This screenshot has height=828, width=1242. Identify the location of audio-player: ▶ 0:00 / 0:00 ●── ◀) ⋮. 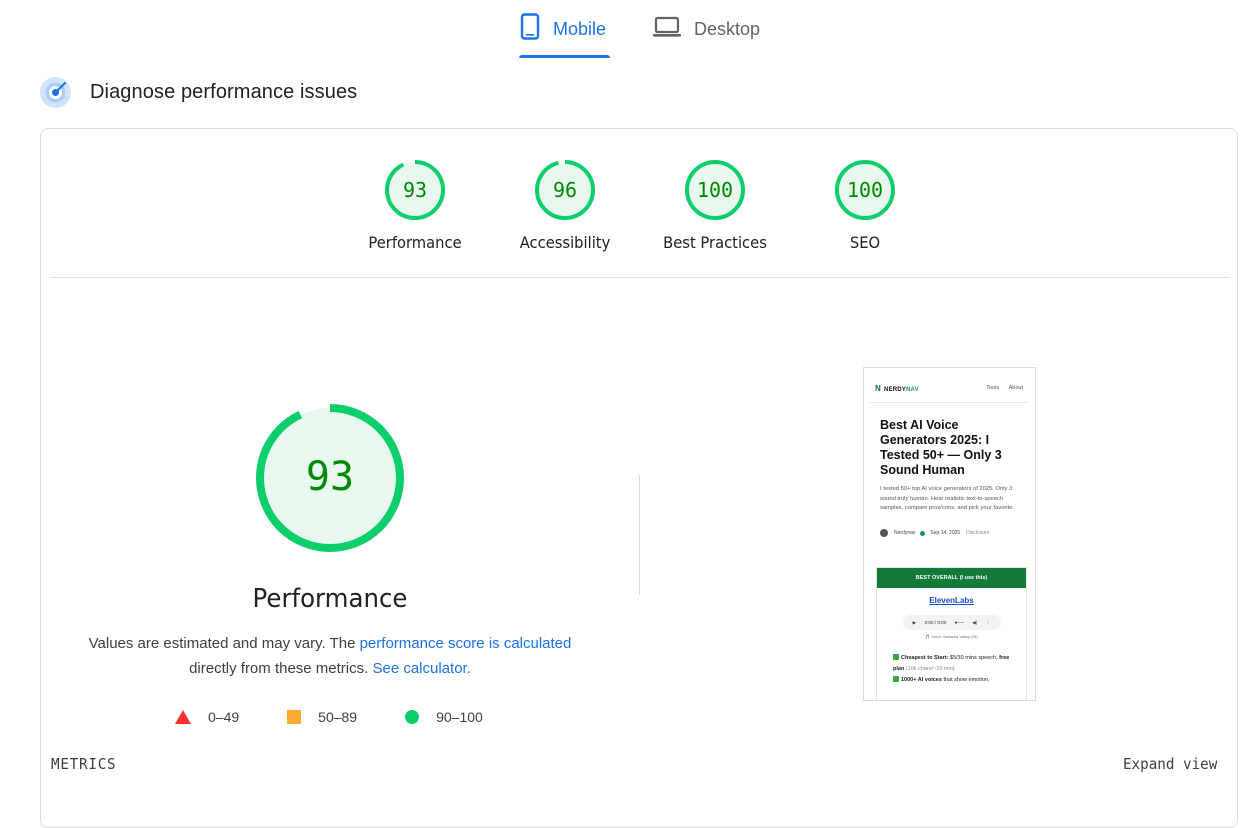
(952, 622).